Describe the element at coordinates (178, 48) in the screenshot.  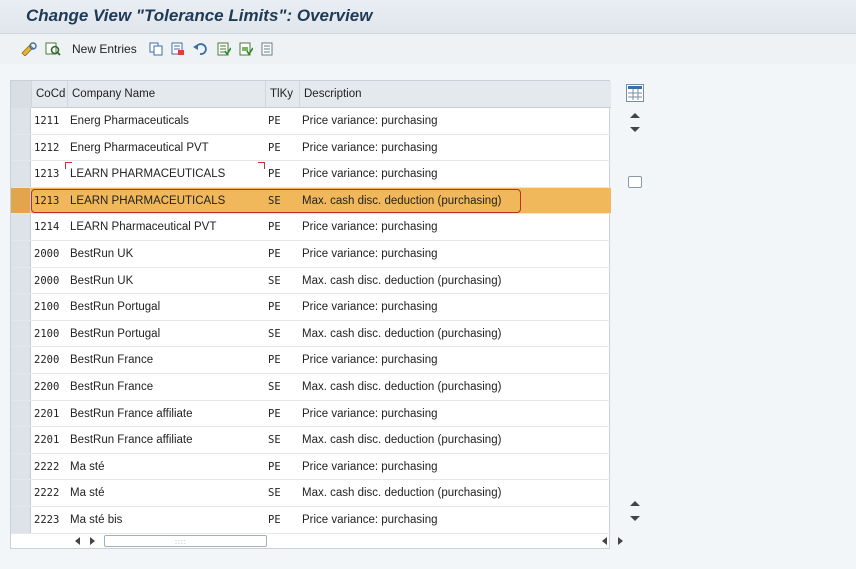
I see `delete-icon` at that location.